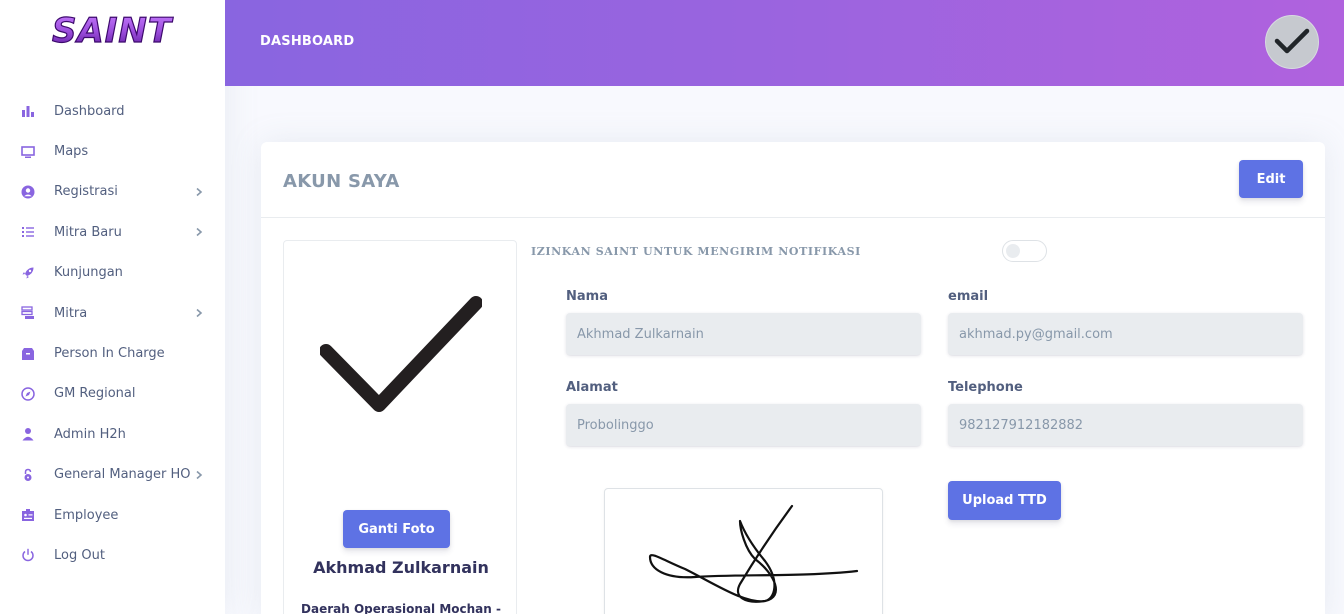  What do you see at coordinates (743, 334) in the screenshot?
I see `nama-field: Akhmad Zulkarnain` at bounding box center [743, 334].